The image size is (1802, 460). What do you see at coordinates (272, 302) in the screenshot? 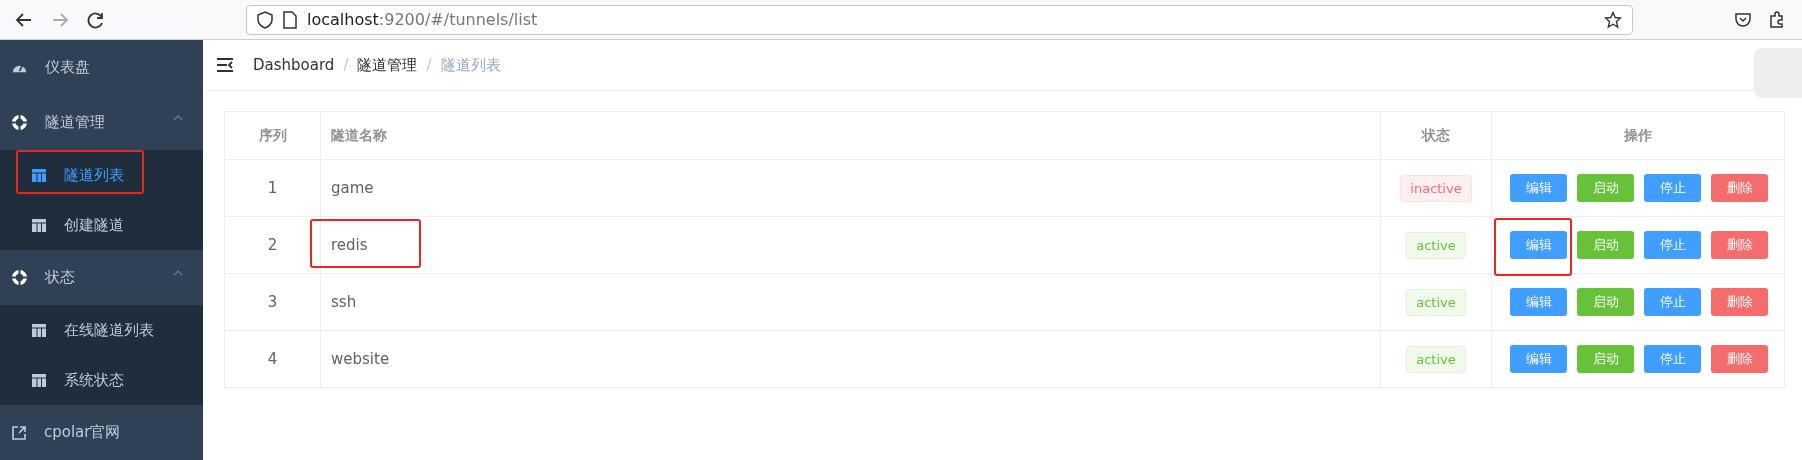
I see `table-cell: 3` at bounding box center [272, 302].